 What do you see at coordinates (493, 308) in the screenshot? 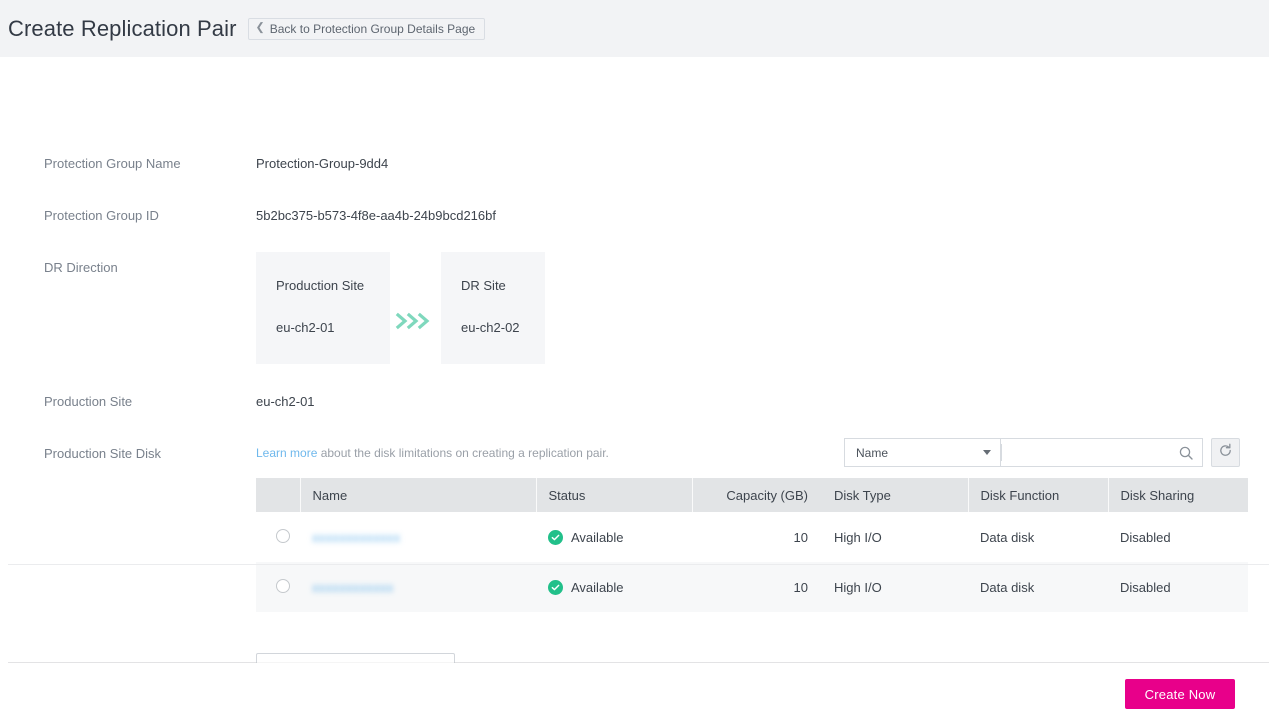
I see `dr-site-box: DR Site eu-ch2-02` at bounding box center [493, 308].